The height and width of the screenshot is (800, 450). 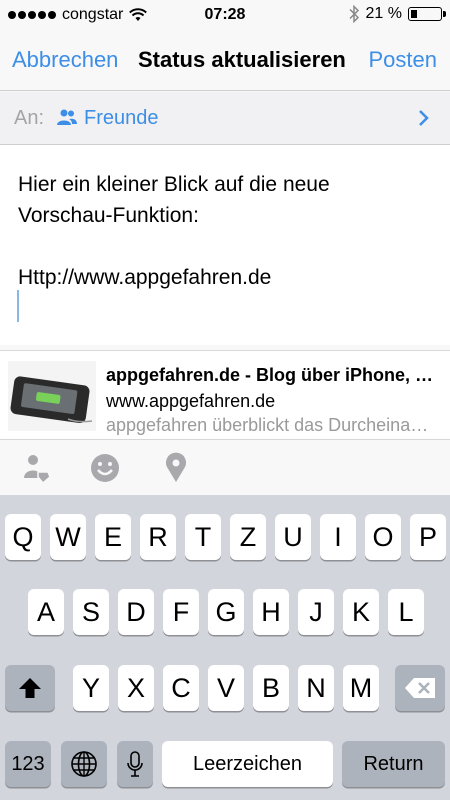 What do you see at coordinates (428, 537) in the screenshot?
I see `key-p: P` at bounding box center [428, 537].